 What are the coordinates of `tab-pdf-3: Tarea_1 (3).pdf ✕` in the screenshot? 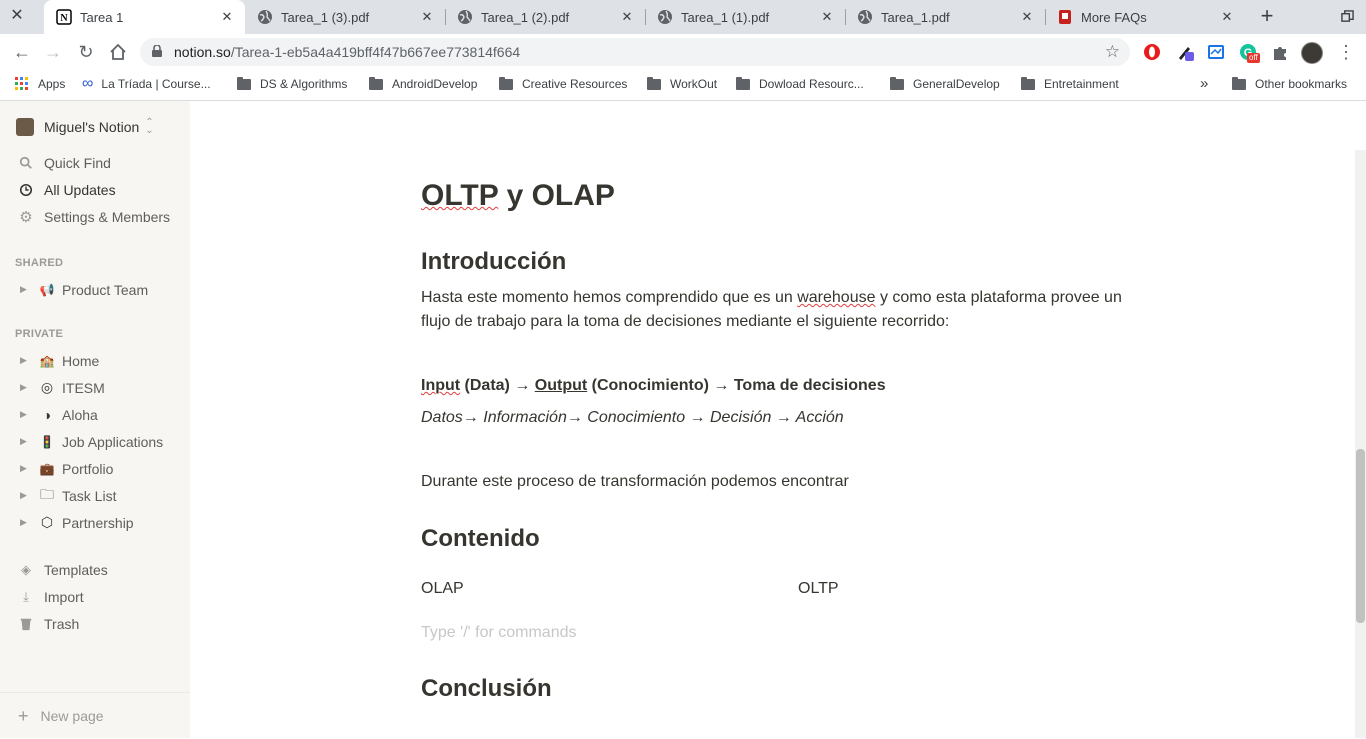 It's located at (345, 17).